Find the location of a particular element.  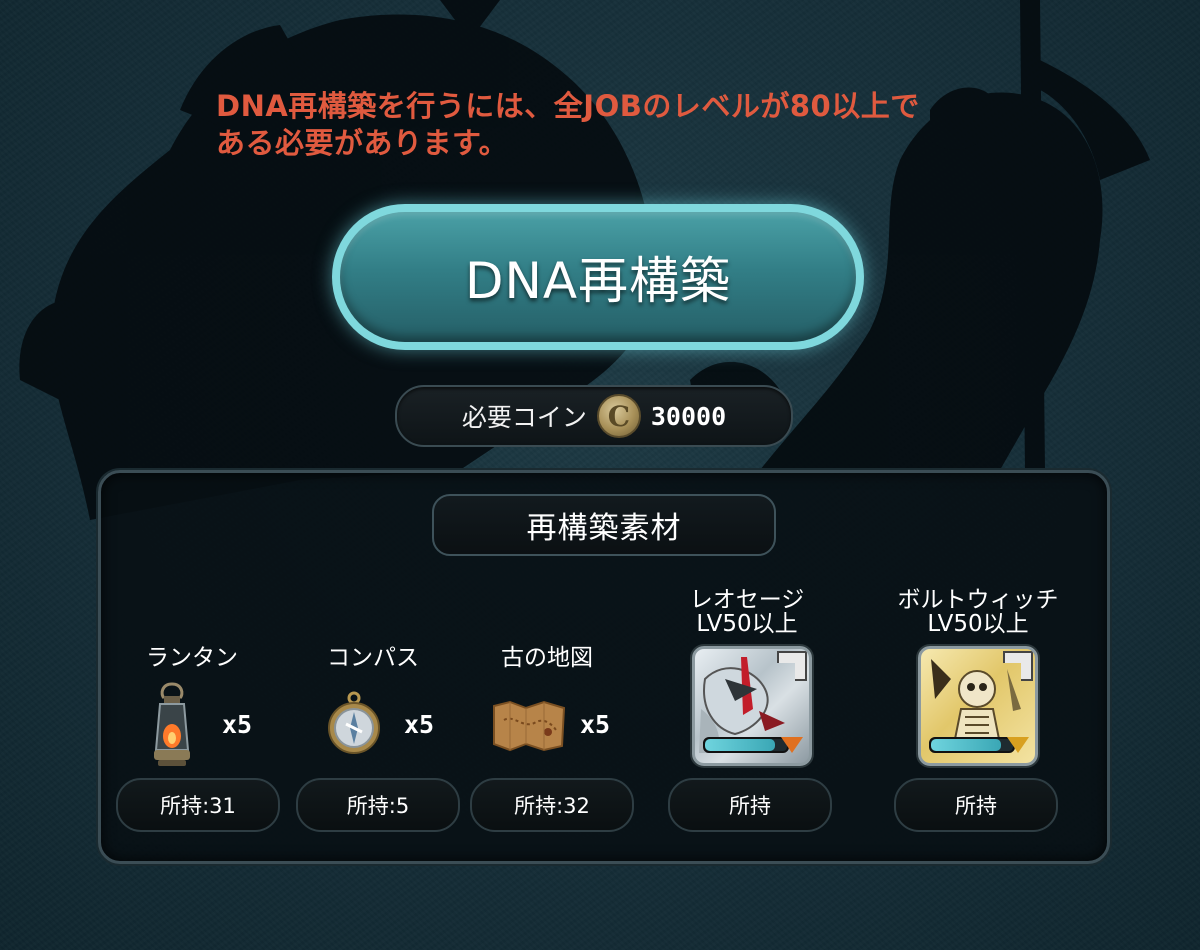

notice-line-1: DNA再構築を行うには、全JOBのレベルが80以上で is located at coordinates (568, 106).